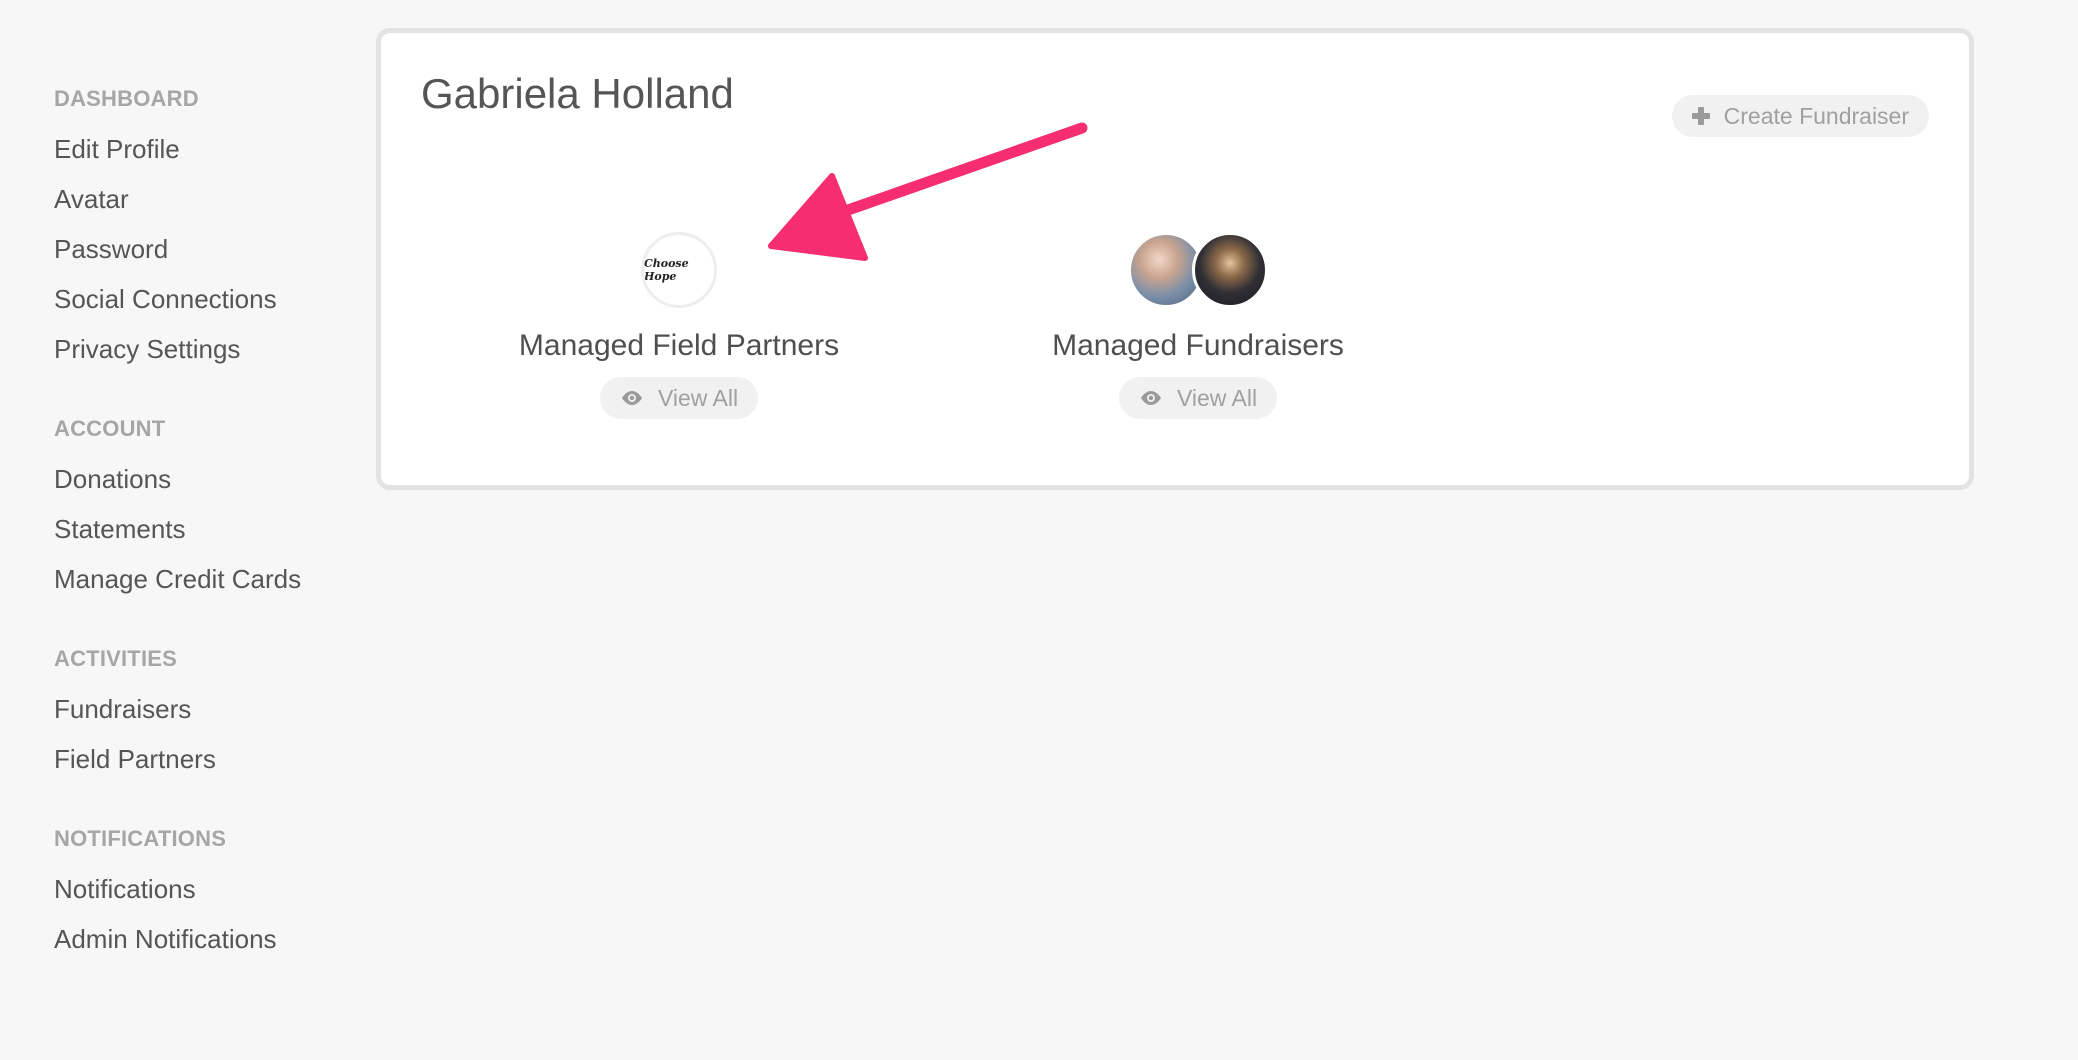  Describe the element at coordinates (679, 345) in the screenshot. I see `managed-field-partners-label: Managed Field Partners` at that location.